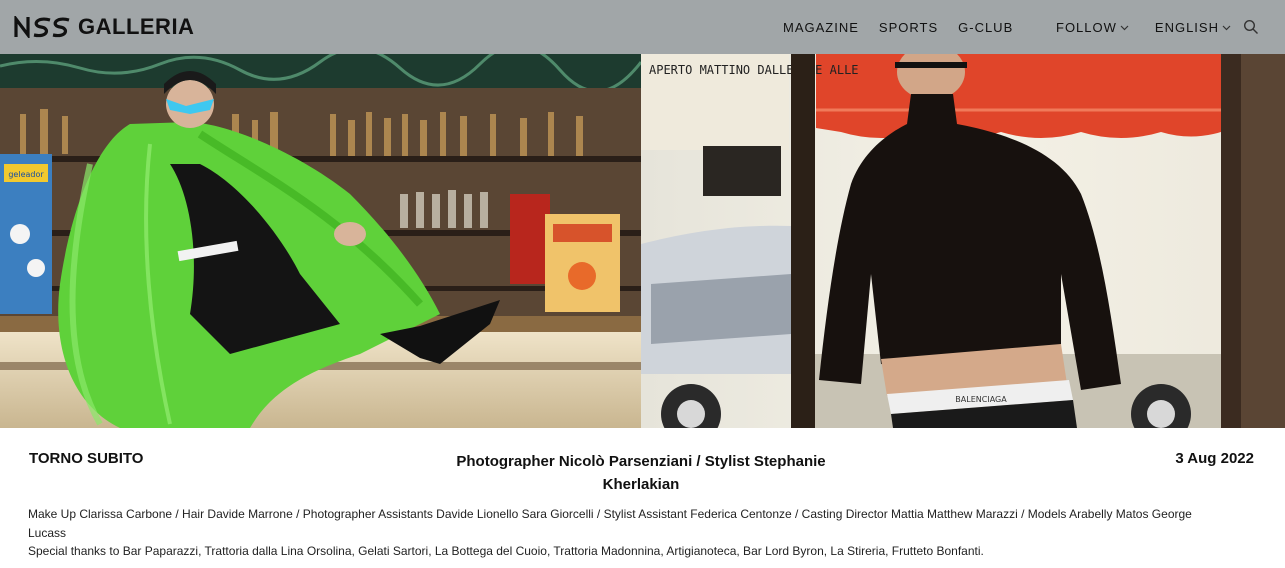 The width and height of the screenshot is (1285, 568). What do you see at coordinates (821, 27) in the screenshot?
I see `nav-magazine: MAGAZINE` at bounding box center [821, 27].